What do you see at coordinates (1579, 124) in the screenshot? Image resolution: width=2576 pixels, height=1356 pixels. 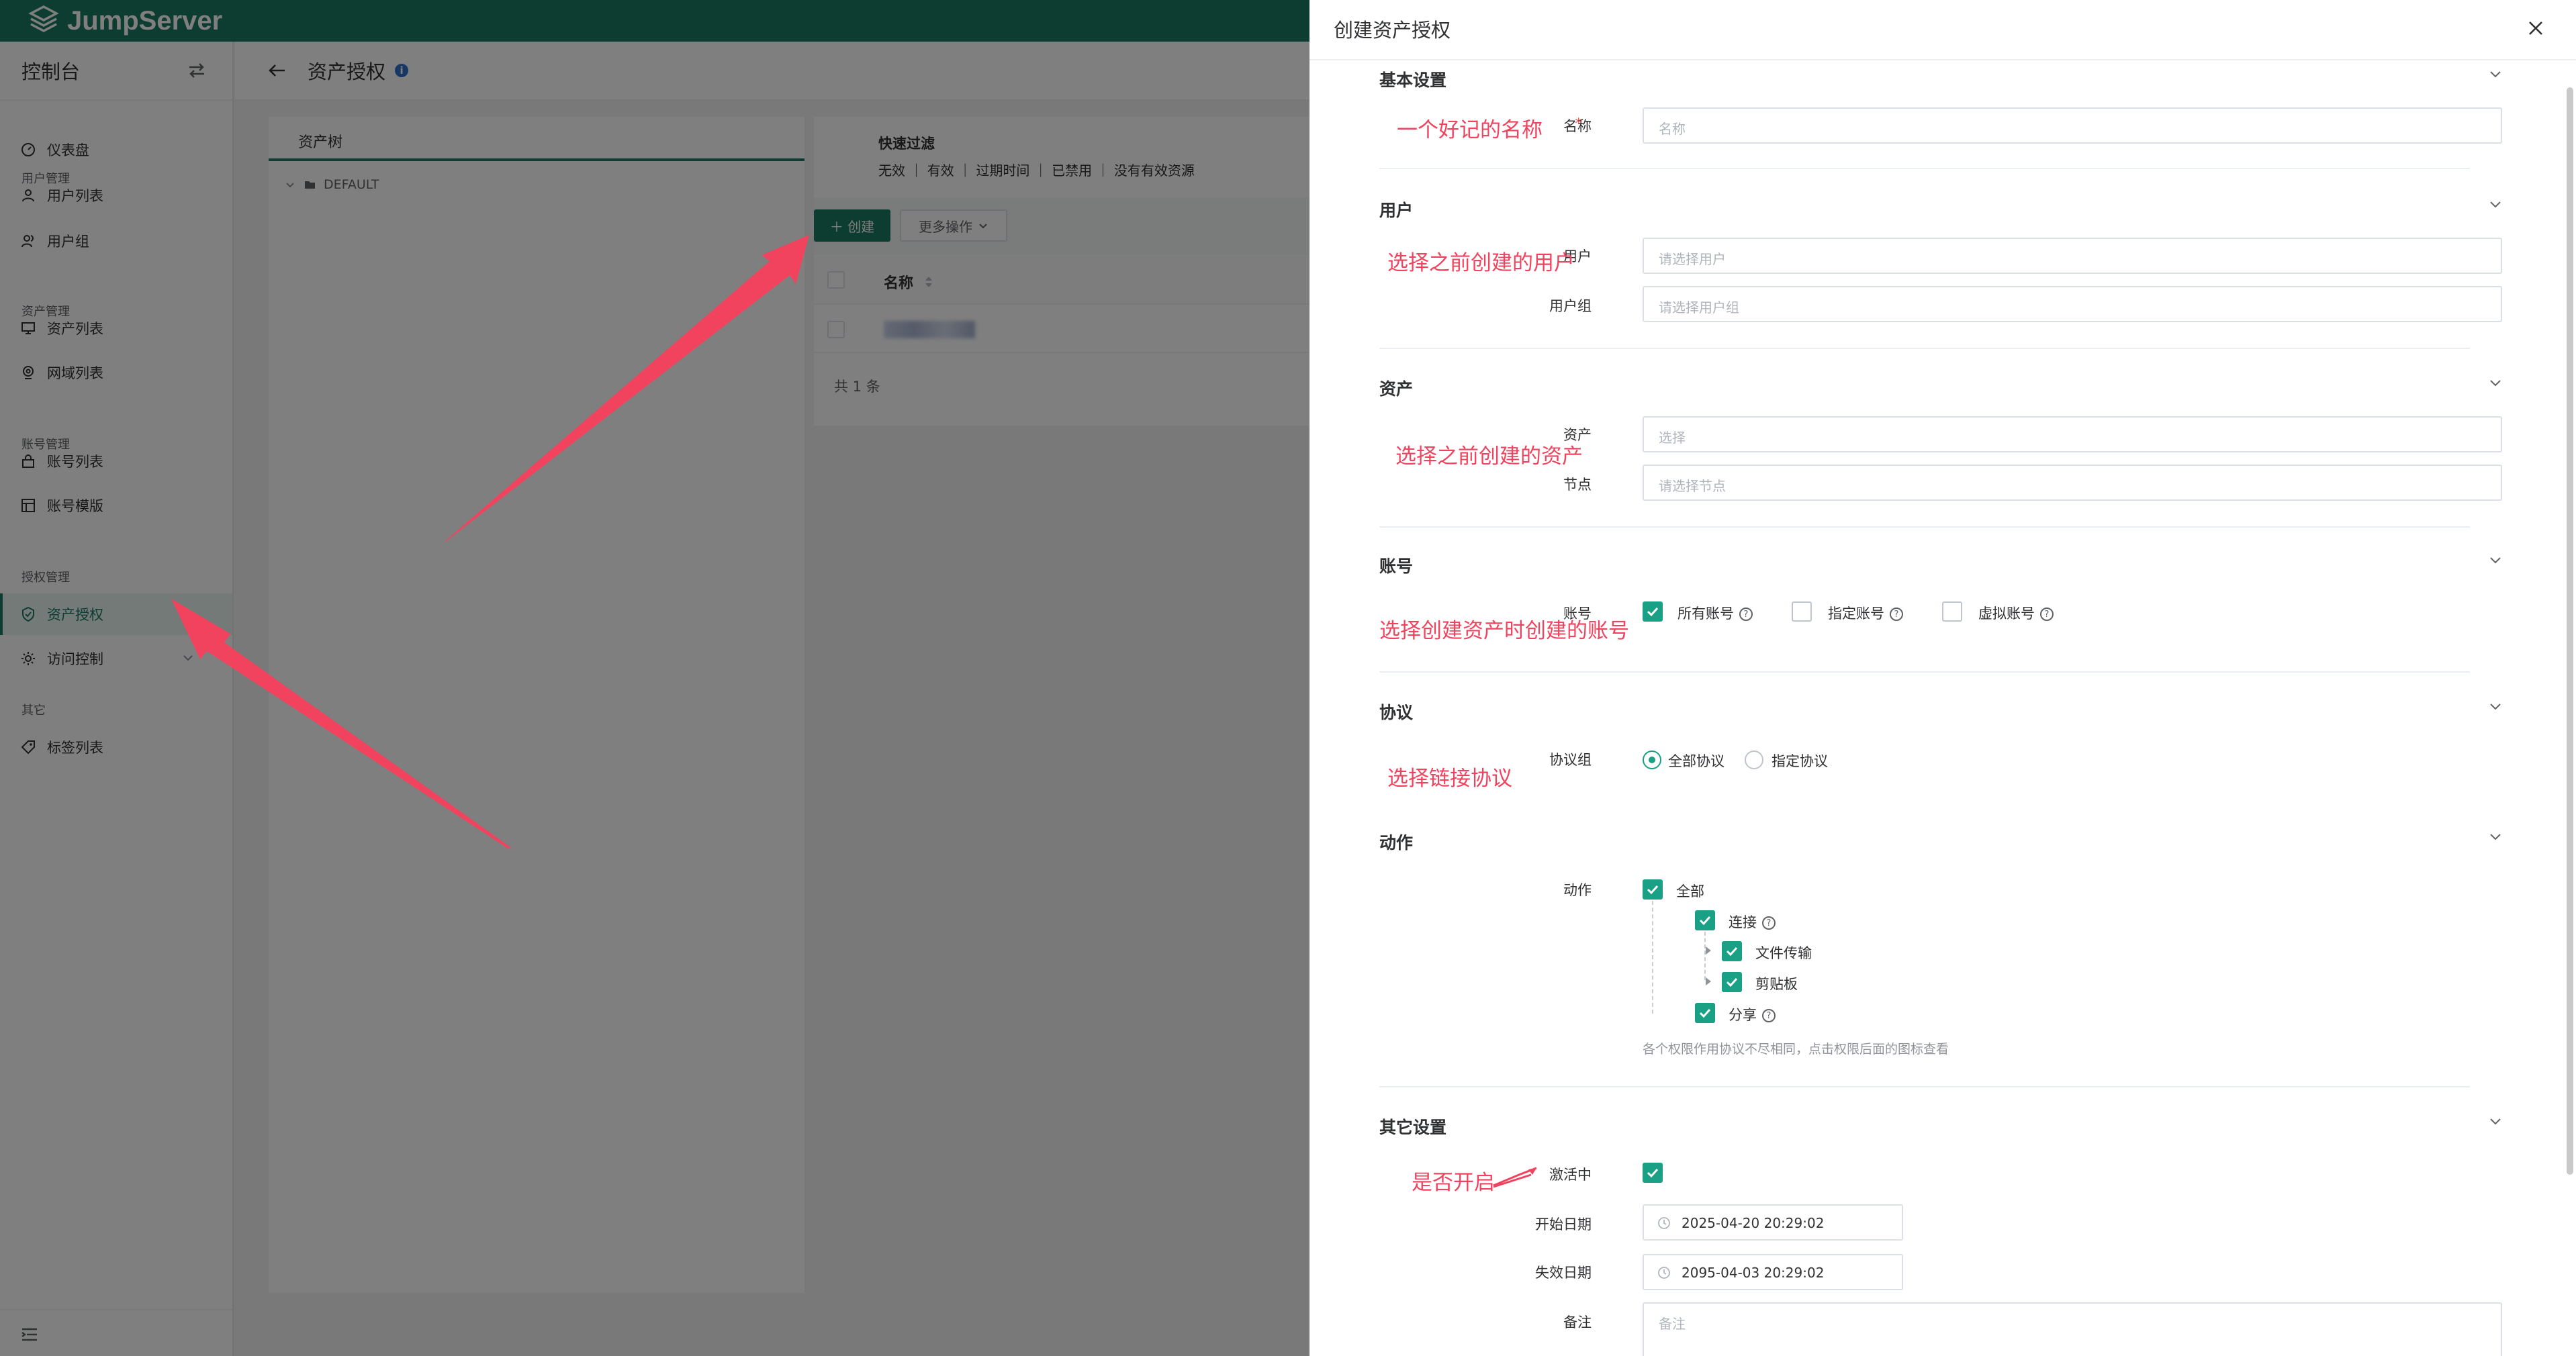 I see `required-mark: *` at bounding box center [1579, 124].